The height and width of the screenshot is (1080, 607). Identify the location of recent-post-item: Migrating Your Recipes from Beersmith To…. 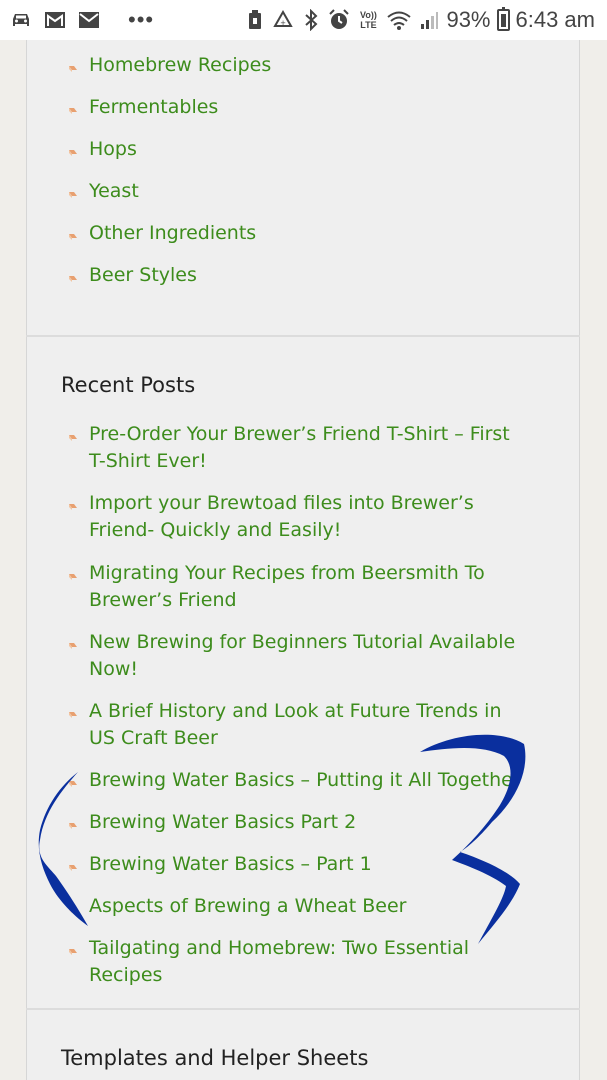
(297, 587).